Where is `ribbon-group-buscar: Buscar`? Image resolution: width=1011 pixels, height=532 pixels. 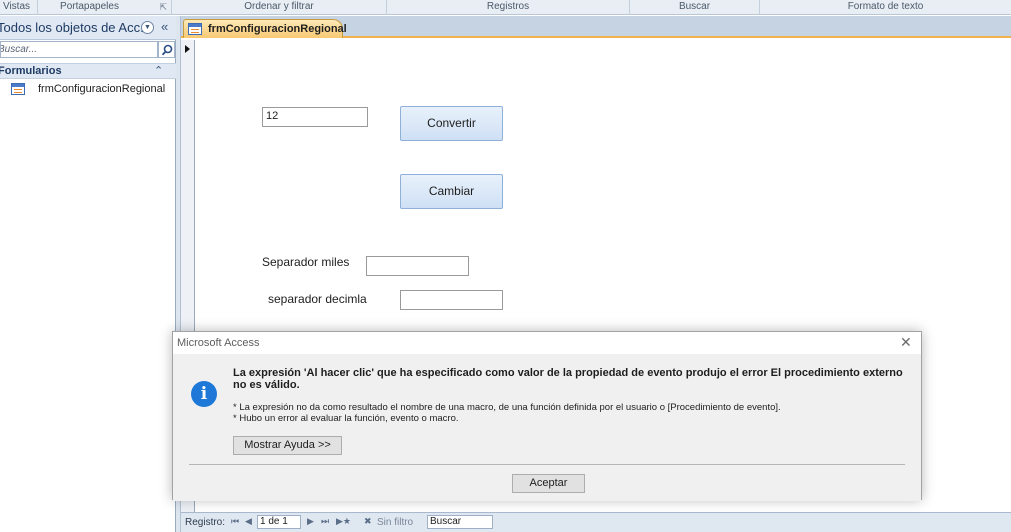
ribbon-group-buscar: Buscar is located at coordinates (695, 7).